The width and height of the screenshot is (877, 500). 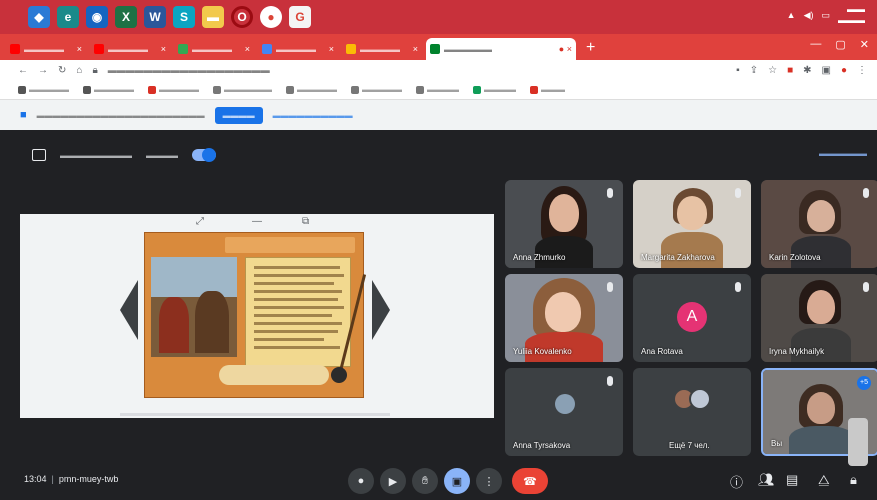 I want to click on next-slide-arrow, so click(x=381, y=310).